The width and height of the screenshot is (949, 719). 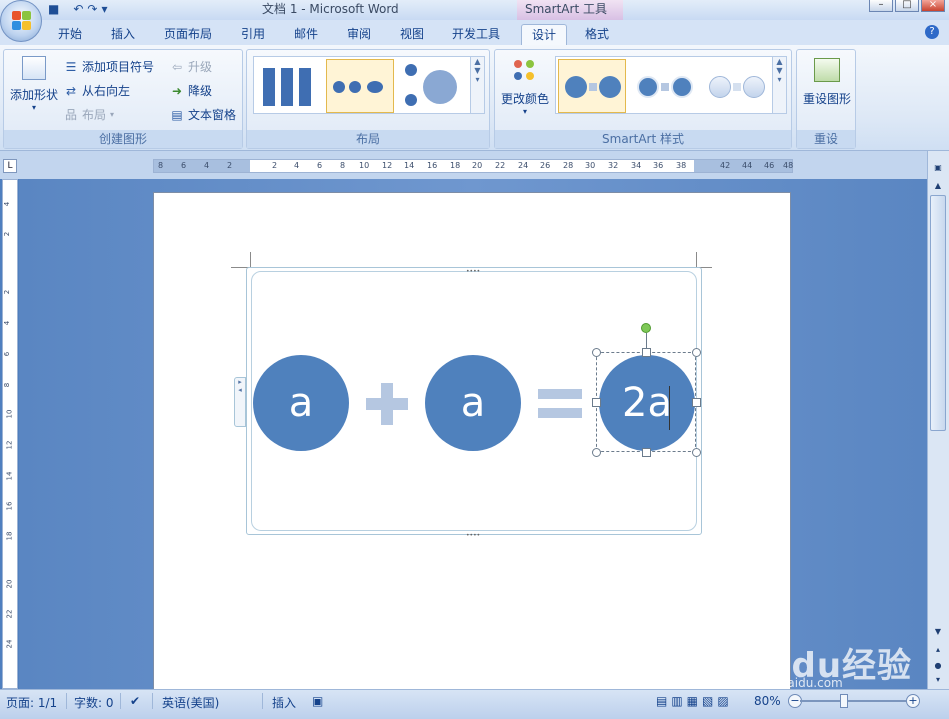 I want to click on resize-handle-n, so click(x=646, y=352).